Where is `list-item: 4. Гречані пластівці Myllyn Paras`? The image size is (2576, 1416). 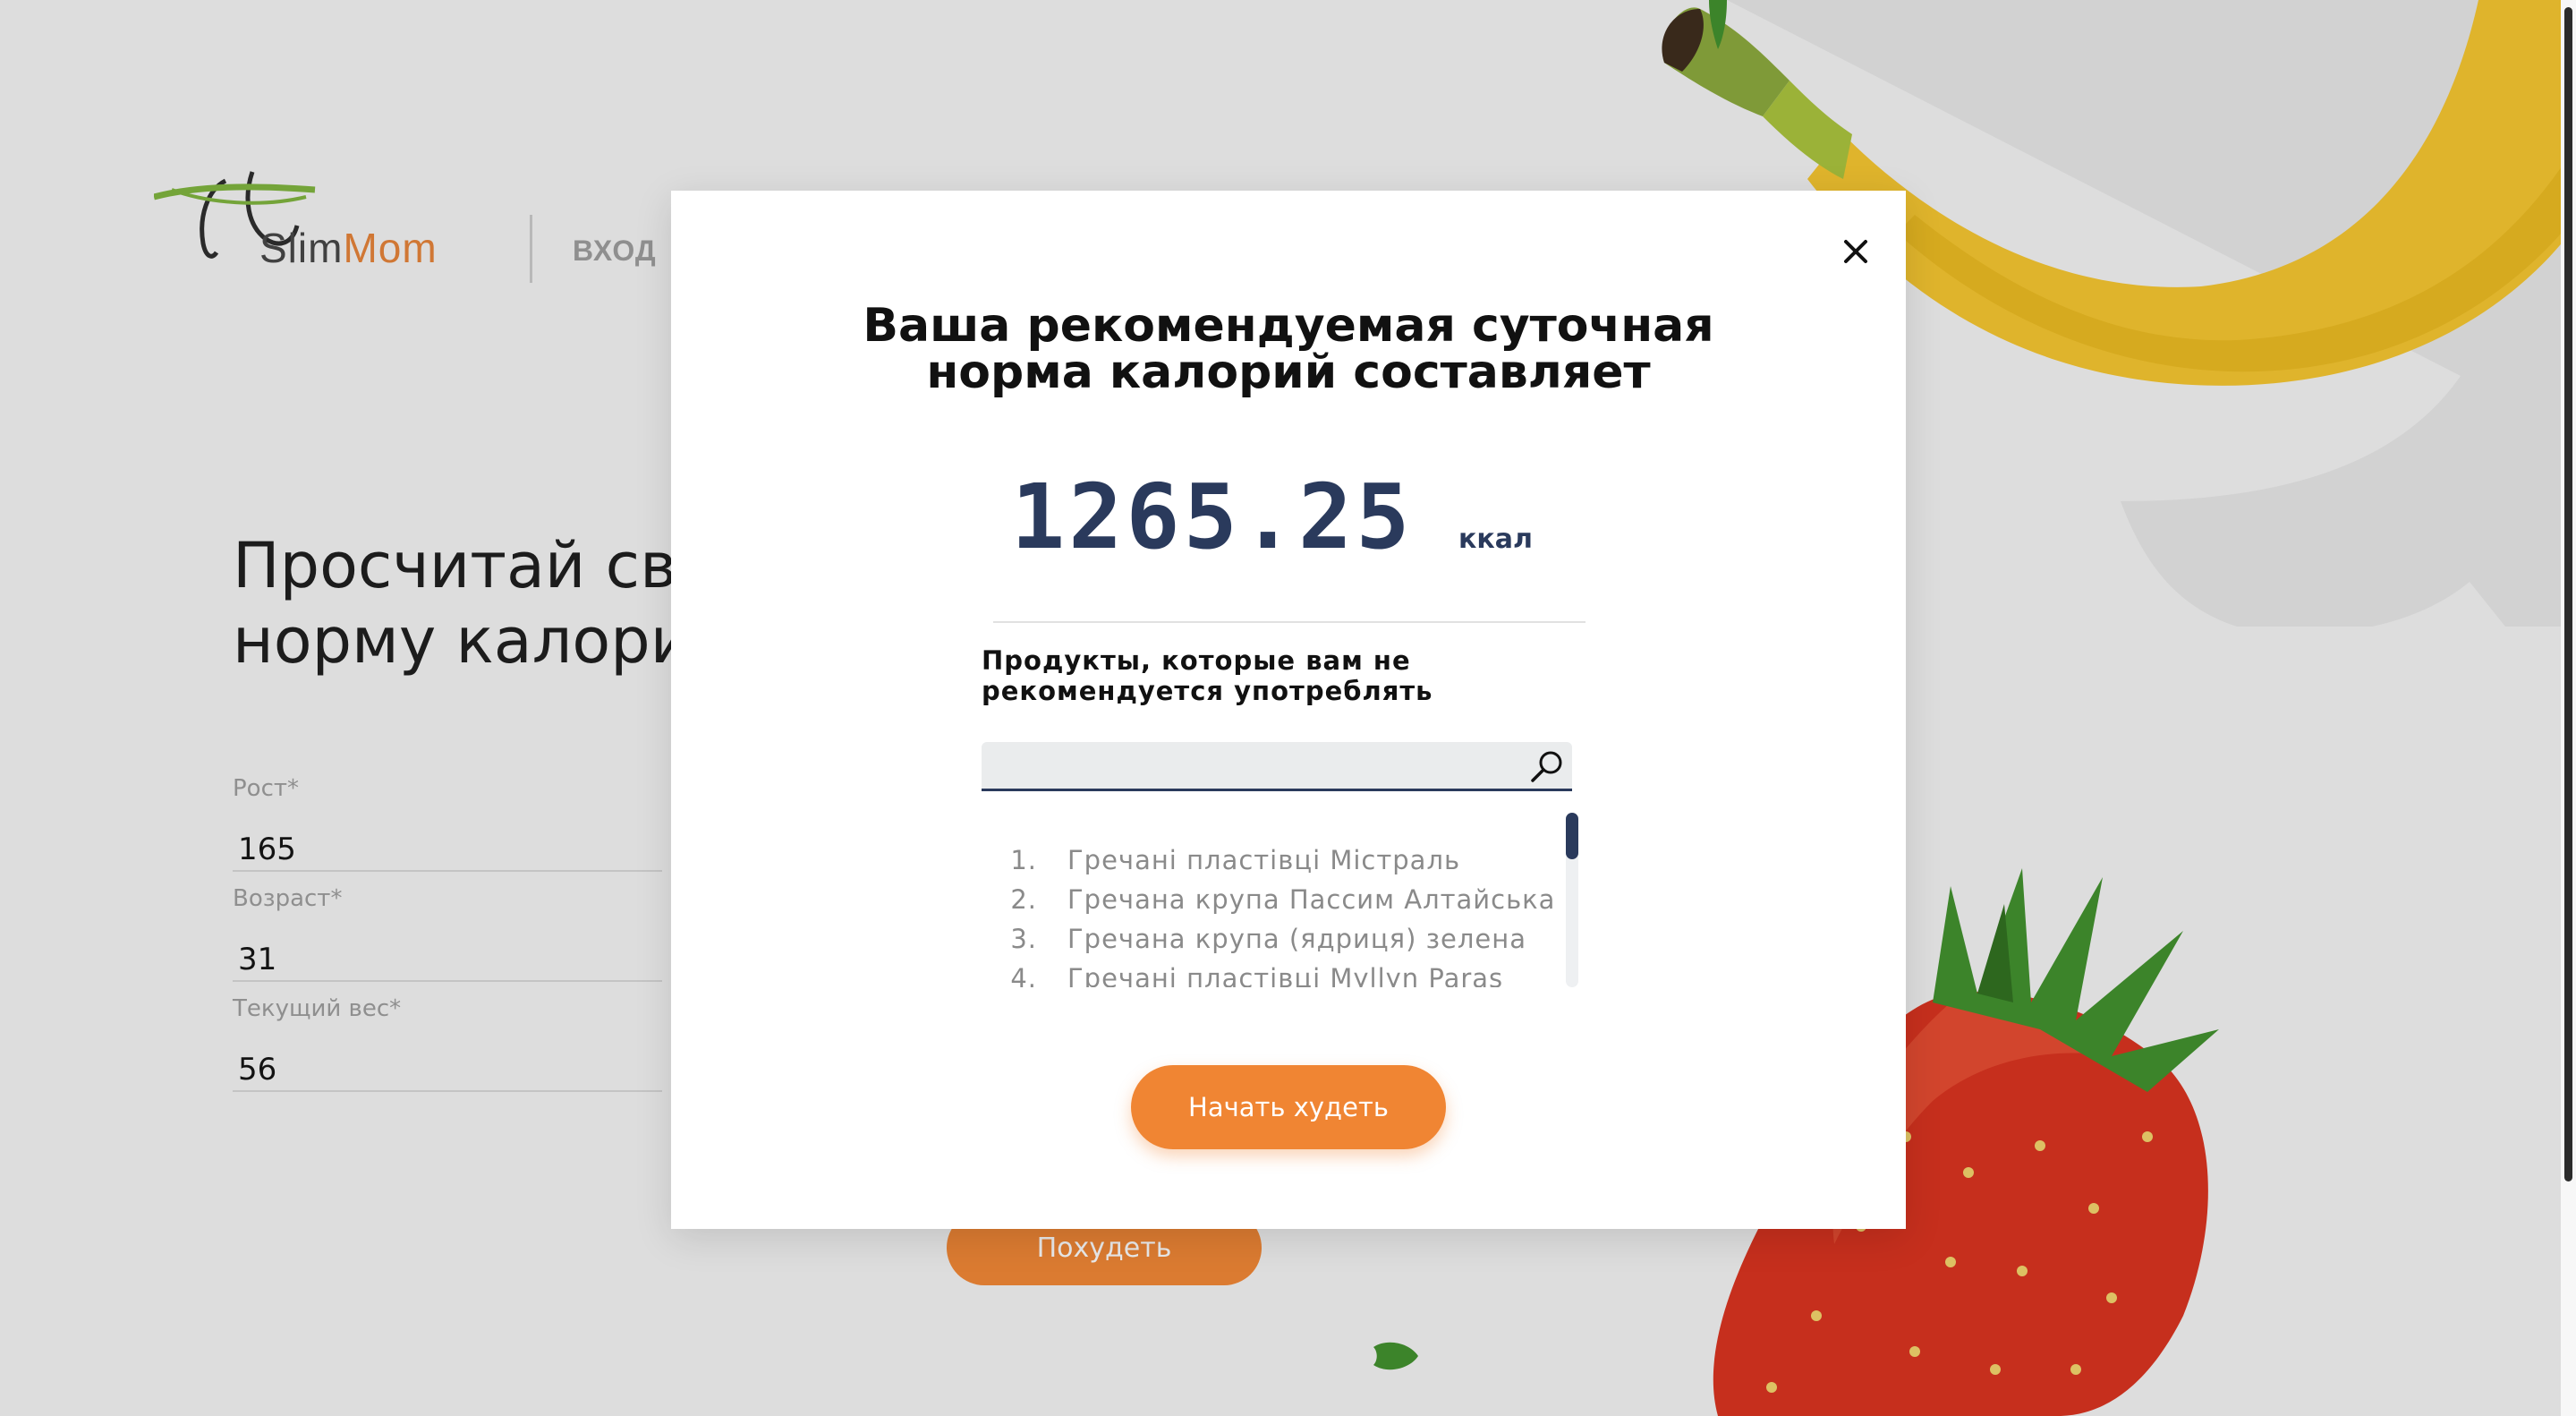
list-item: 4. Гречані пластівці Myllyn Paras is located at coordinates (1268, 973).